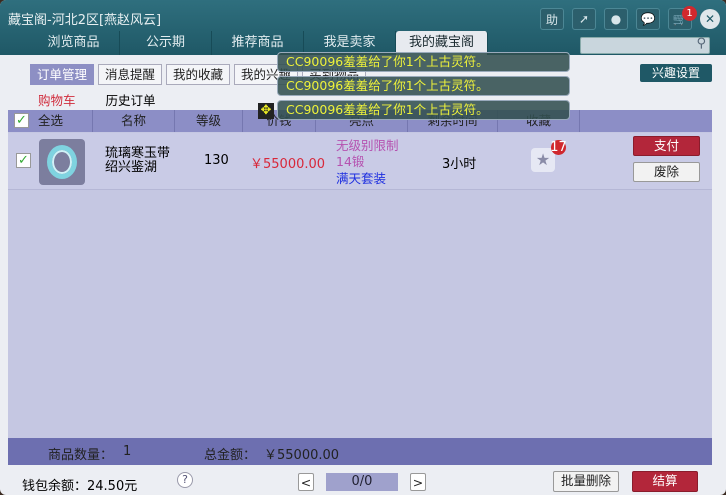 The height and width of the screenshot is (495, 726). I want to click on item-level: 130, so click(216, 160).